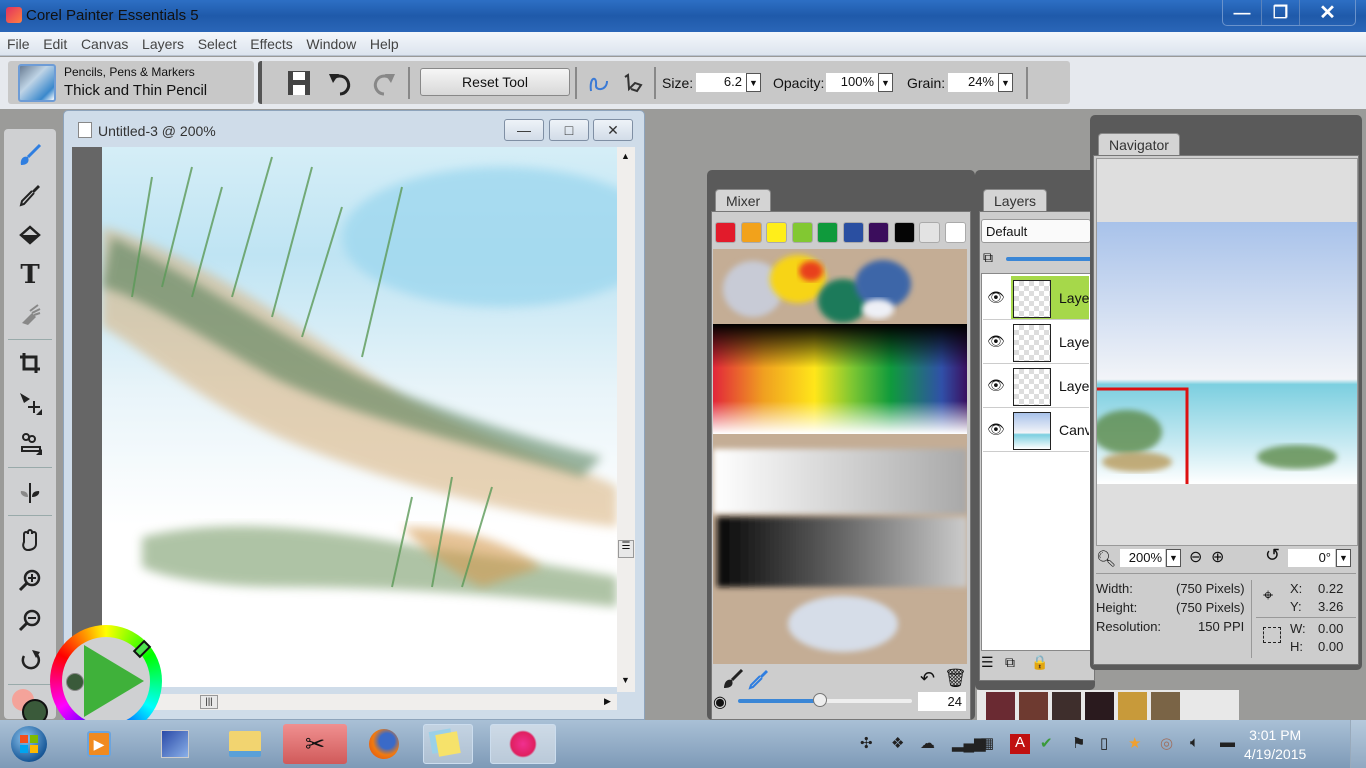  What do you see at coordinates (175, 744) in the screenshot?
I see `taskbar-system-info` at bounding box center [175, 744].